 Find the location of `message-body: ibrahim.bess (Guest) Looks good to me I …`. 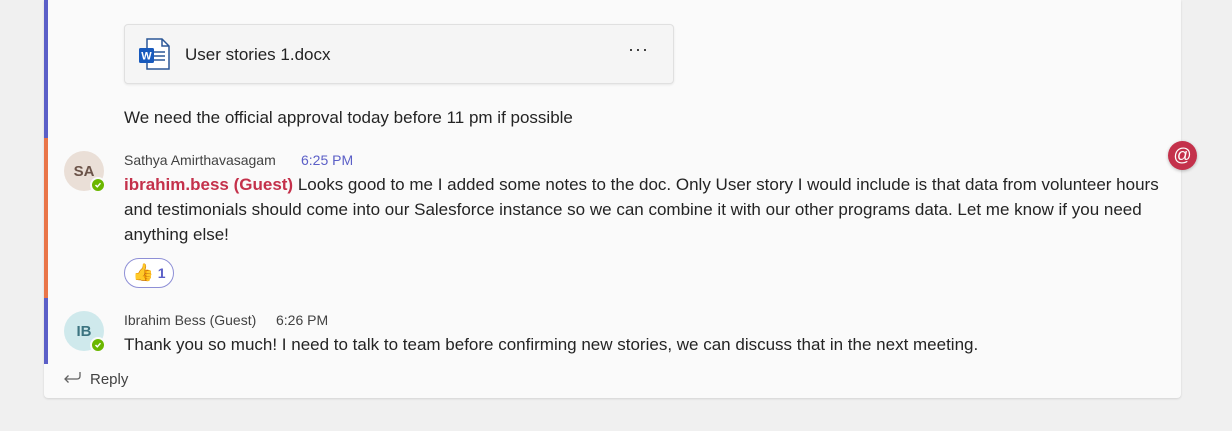

message-body: ibrahim.bess (Guest) Looks good to me I … is located at coordinates (644, 209).